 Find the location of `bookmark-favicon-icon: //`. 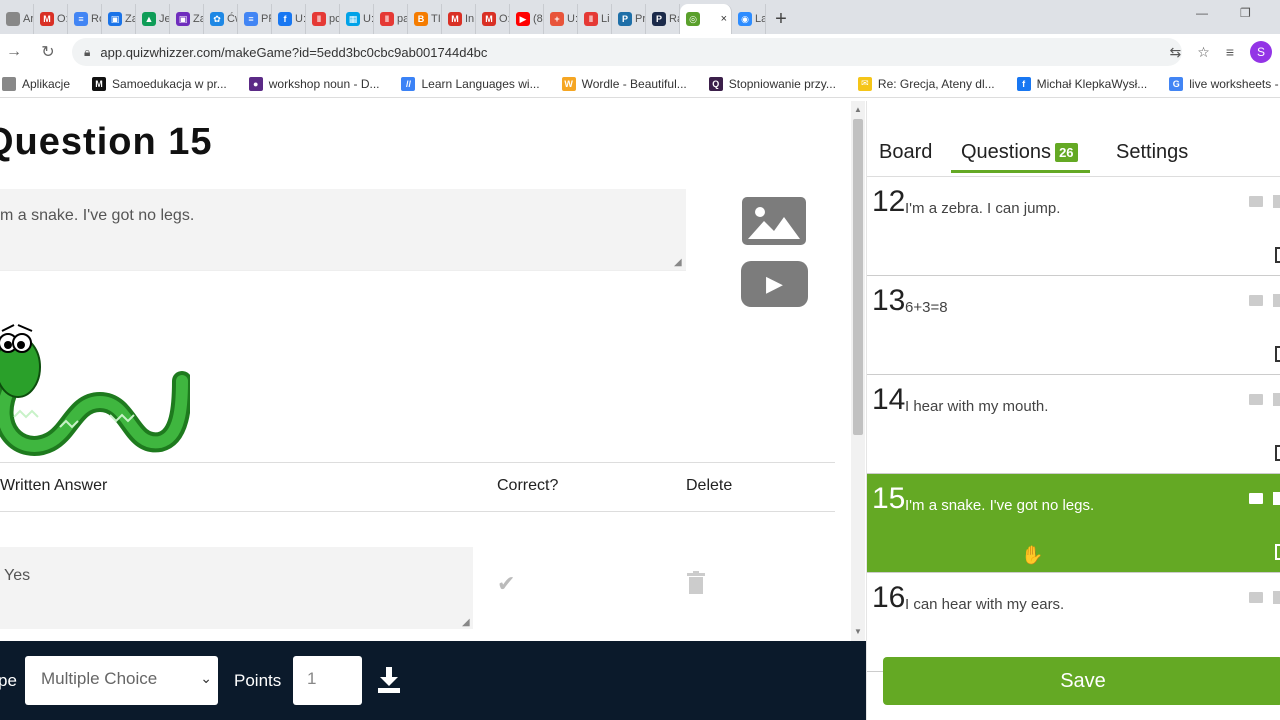

bookmark-favicon-icon: // is located at coordinates (408, 83).